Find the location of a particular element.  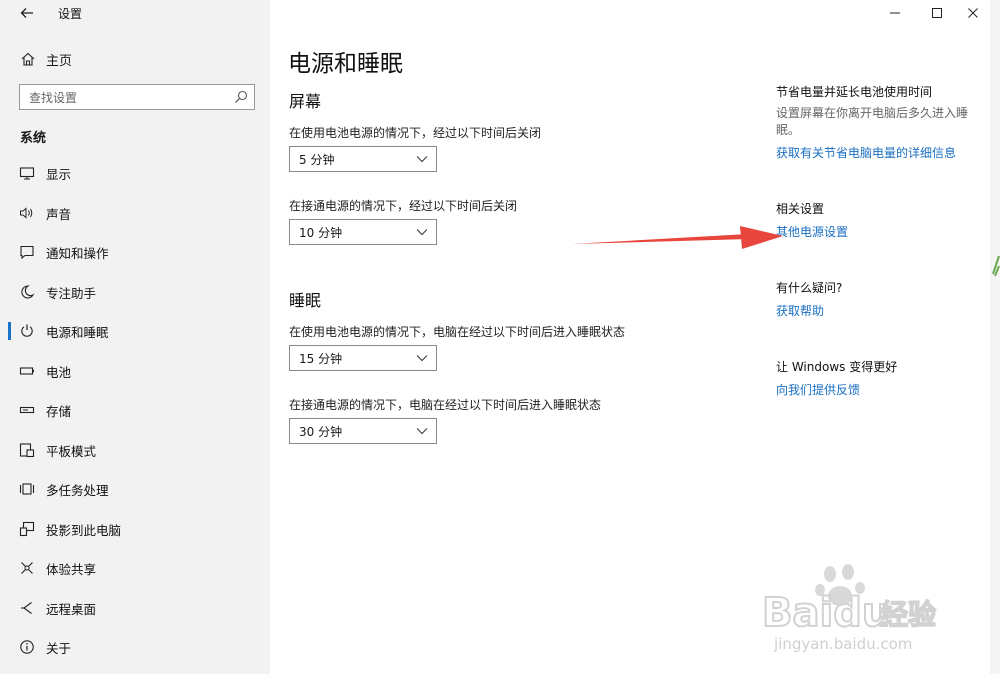

sidebar-item-label: 专注助手 is located at coordinates (71, 293).